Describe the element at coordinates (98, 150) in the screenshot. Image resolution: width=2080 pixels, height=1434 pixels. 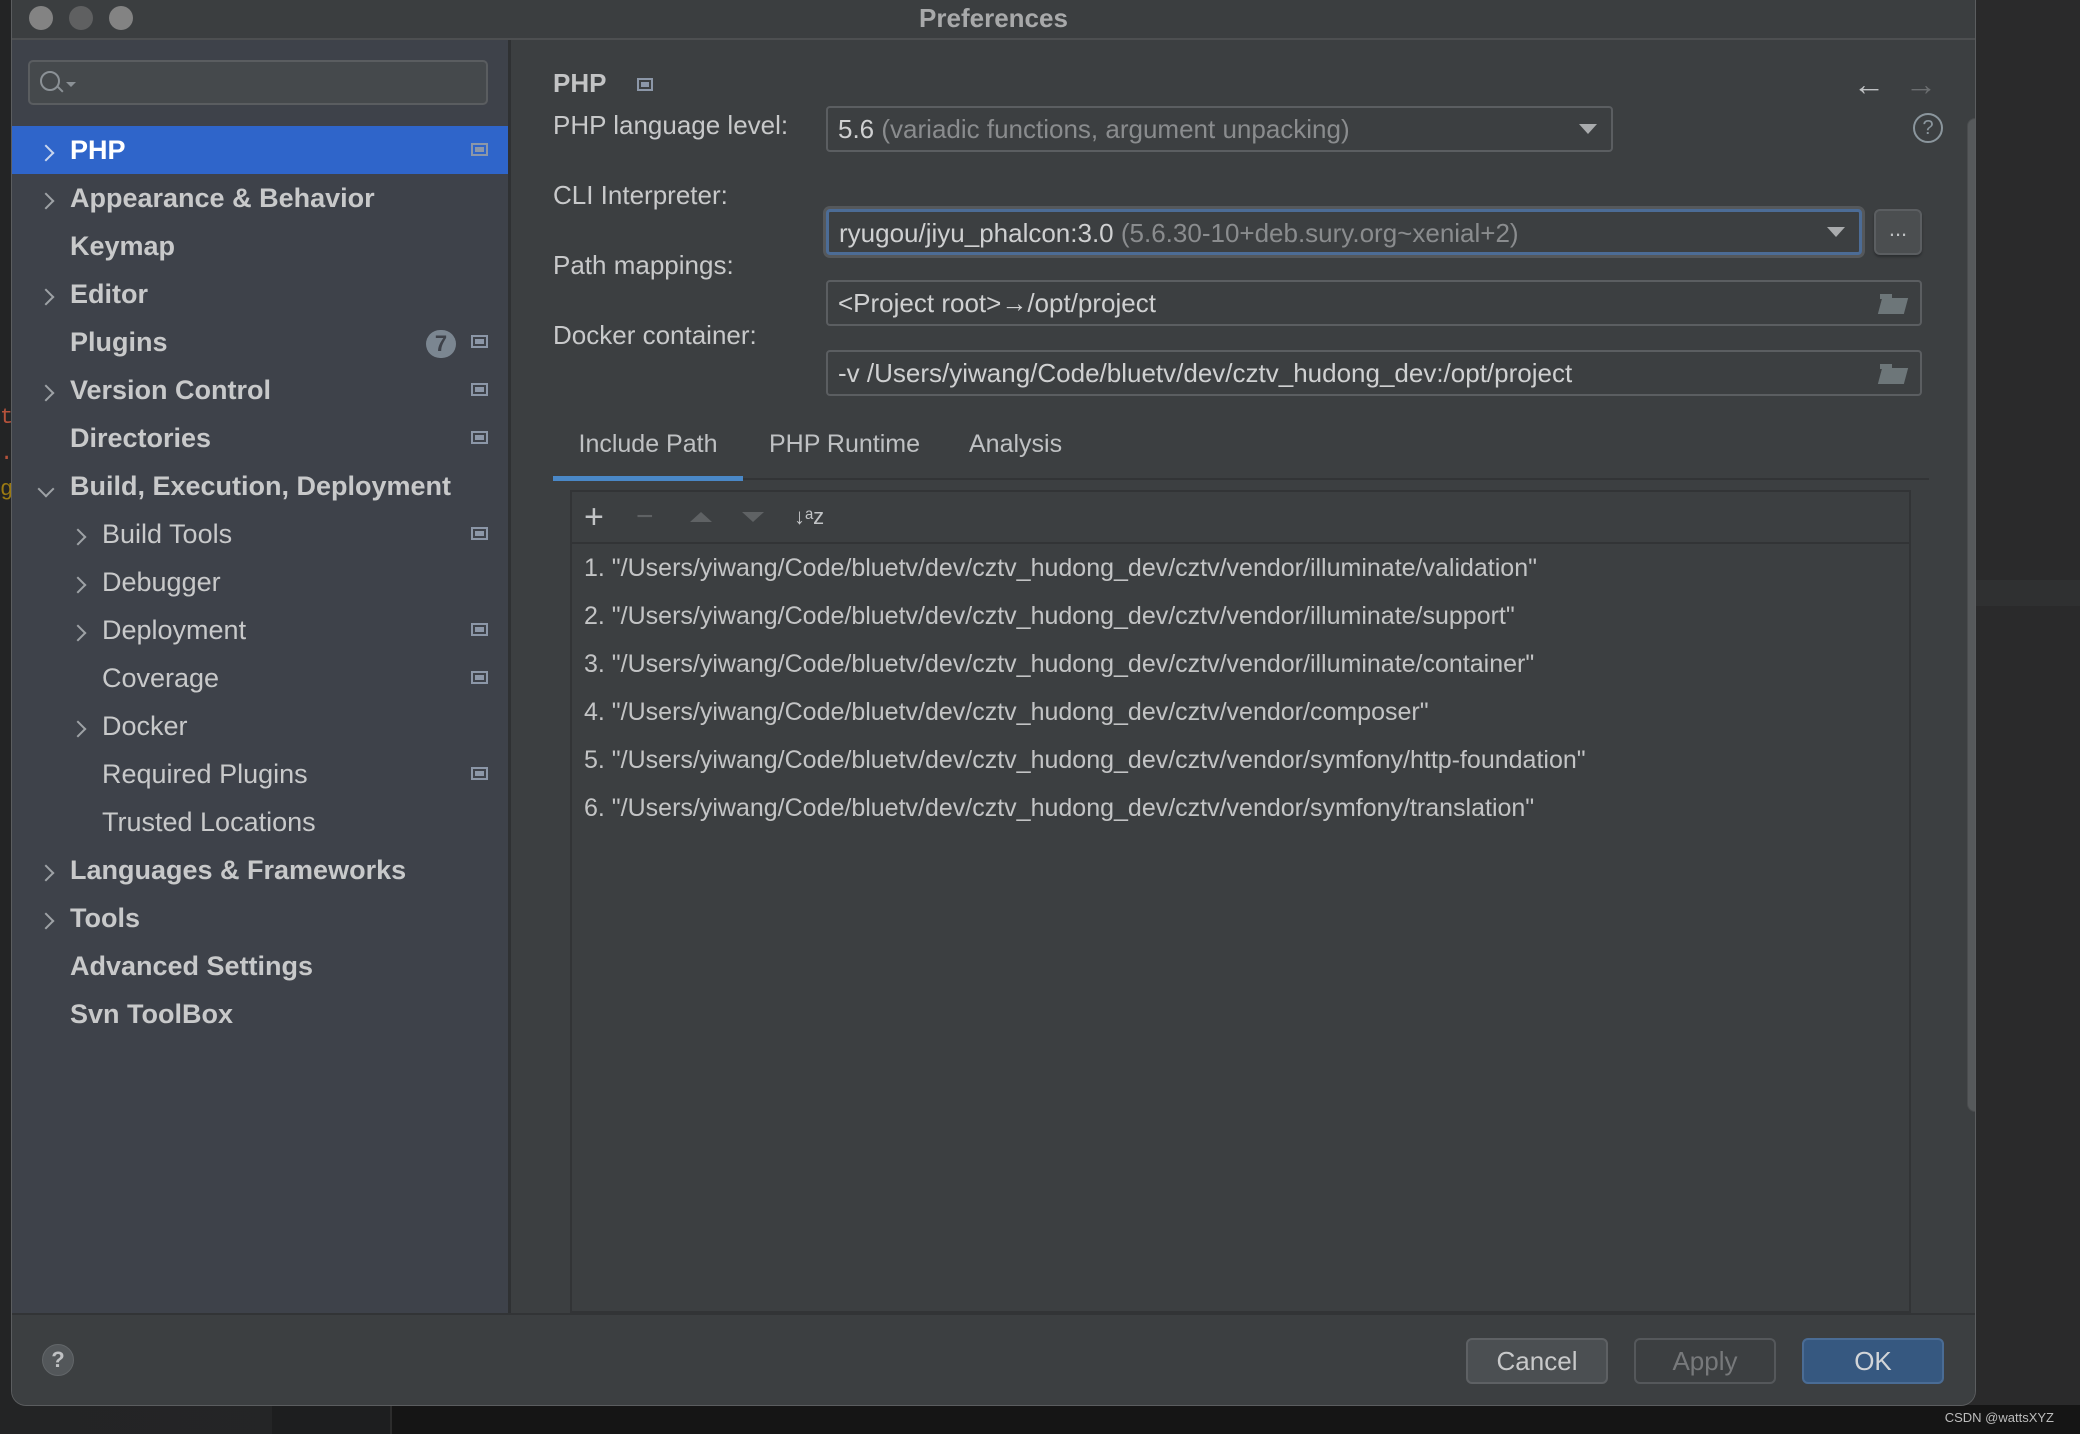
I see `sidebar-item-label: PHP` at that location.